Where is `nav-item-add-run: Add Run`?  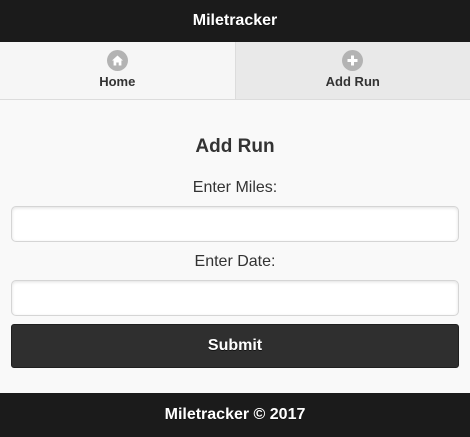
nav-item-add-run: Add Run is located at coordinates (352, 70).